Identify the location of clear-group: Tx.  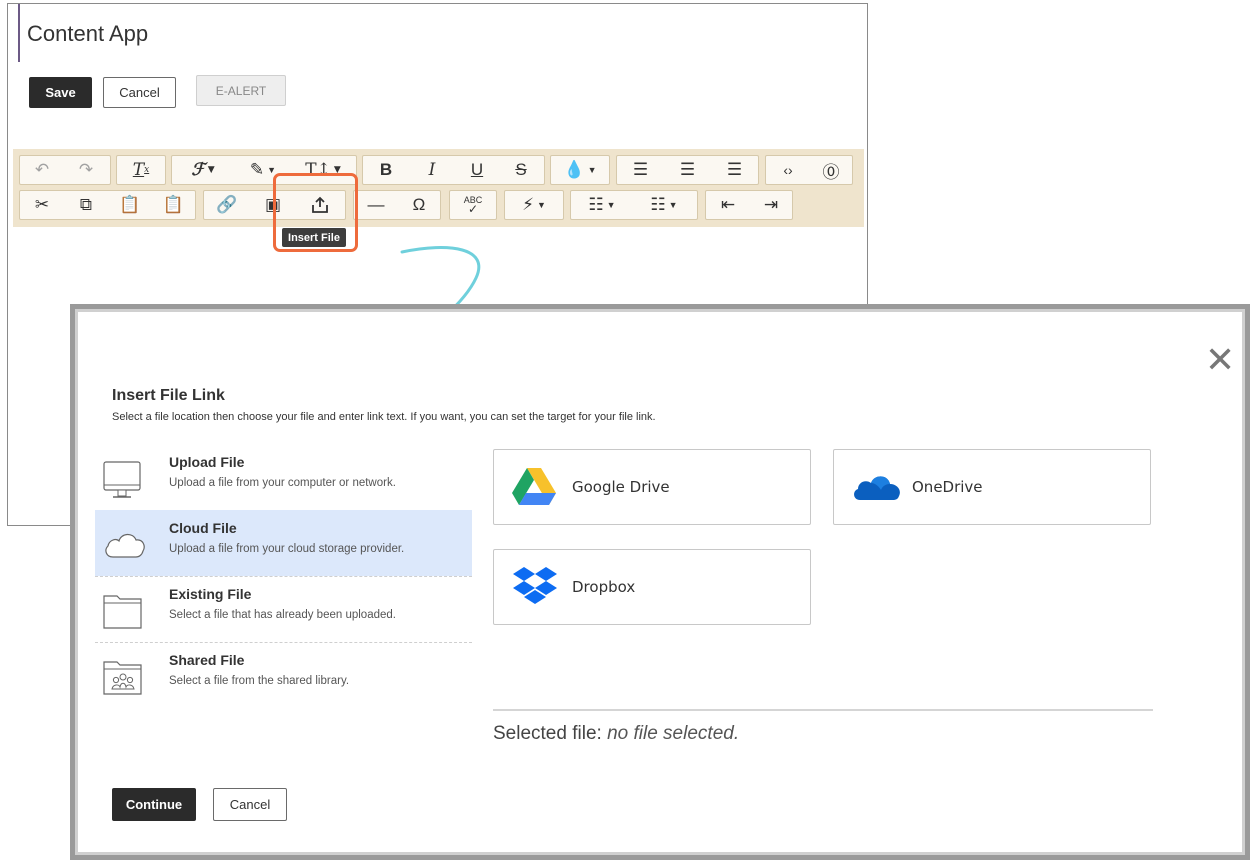
(141, 170).